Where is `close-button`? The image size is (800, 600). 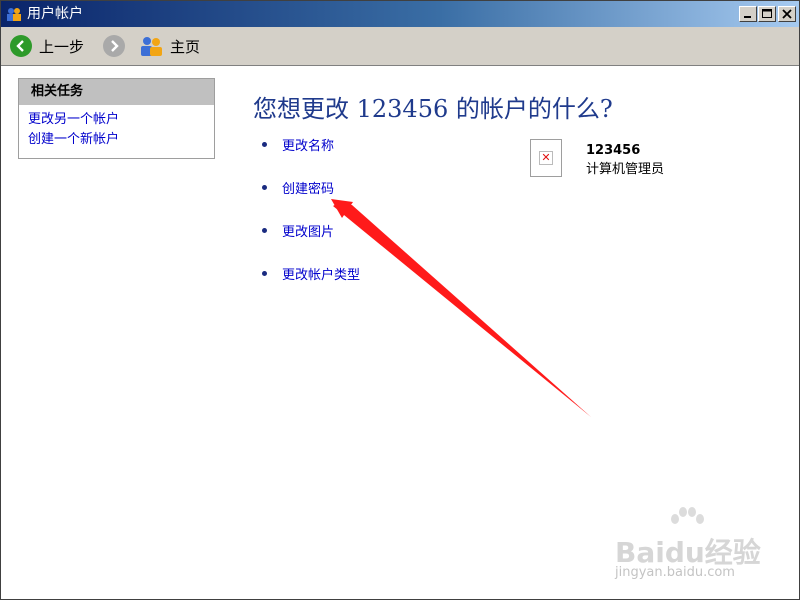
close-button is located at coordinates (787, 14).